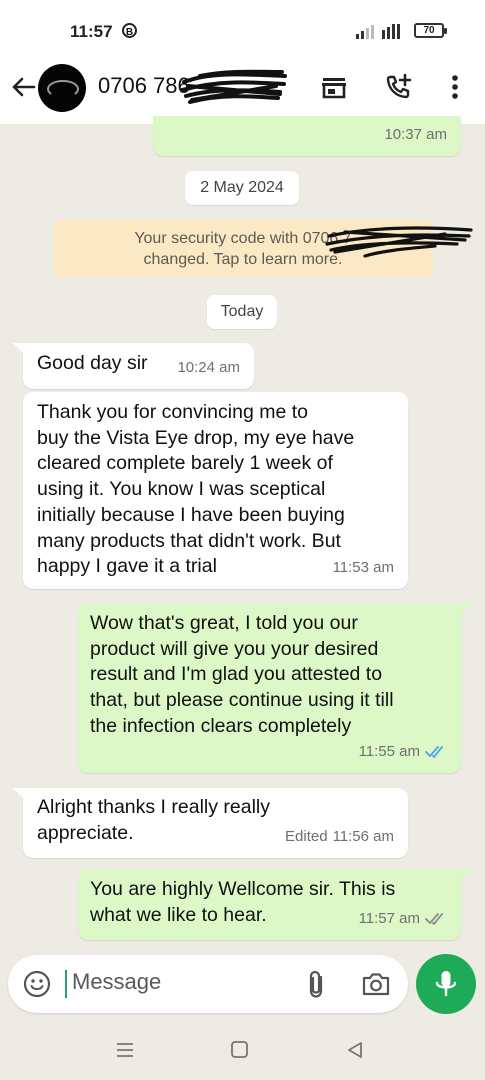  I want to click on avatar-logo-icon, so click(63, 89).